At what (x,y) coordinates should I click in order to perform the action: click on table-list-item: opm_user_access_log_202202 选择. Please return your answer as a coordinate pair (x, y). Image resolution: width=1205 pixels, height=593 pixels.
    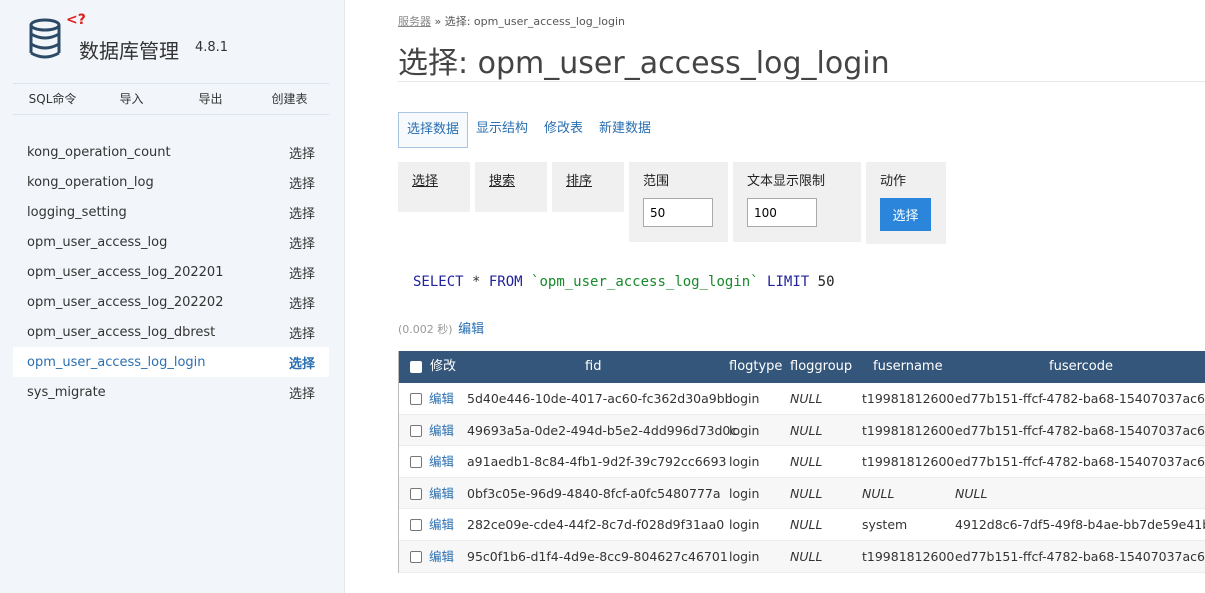
    Looking at the image, I should click on (171, 302).